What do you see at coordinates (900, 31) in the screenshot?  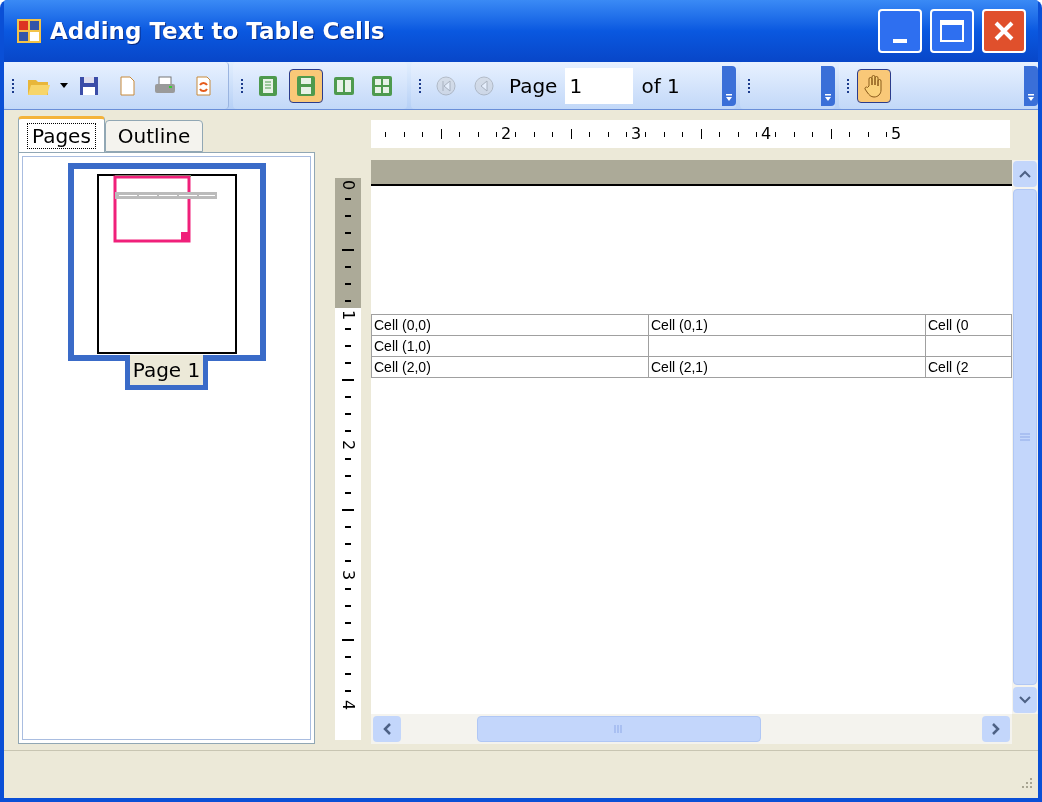 I see `minimize-button` at bounding box center [900, 31].